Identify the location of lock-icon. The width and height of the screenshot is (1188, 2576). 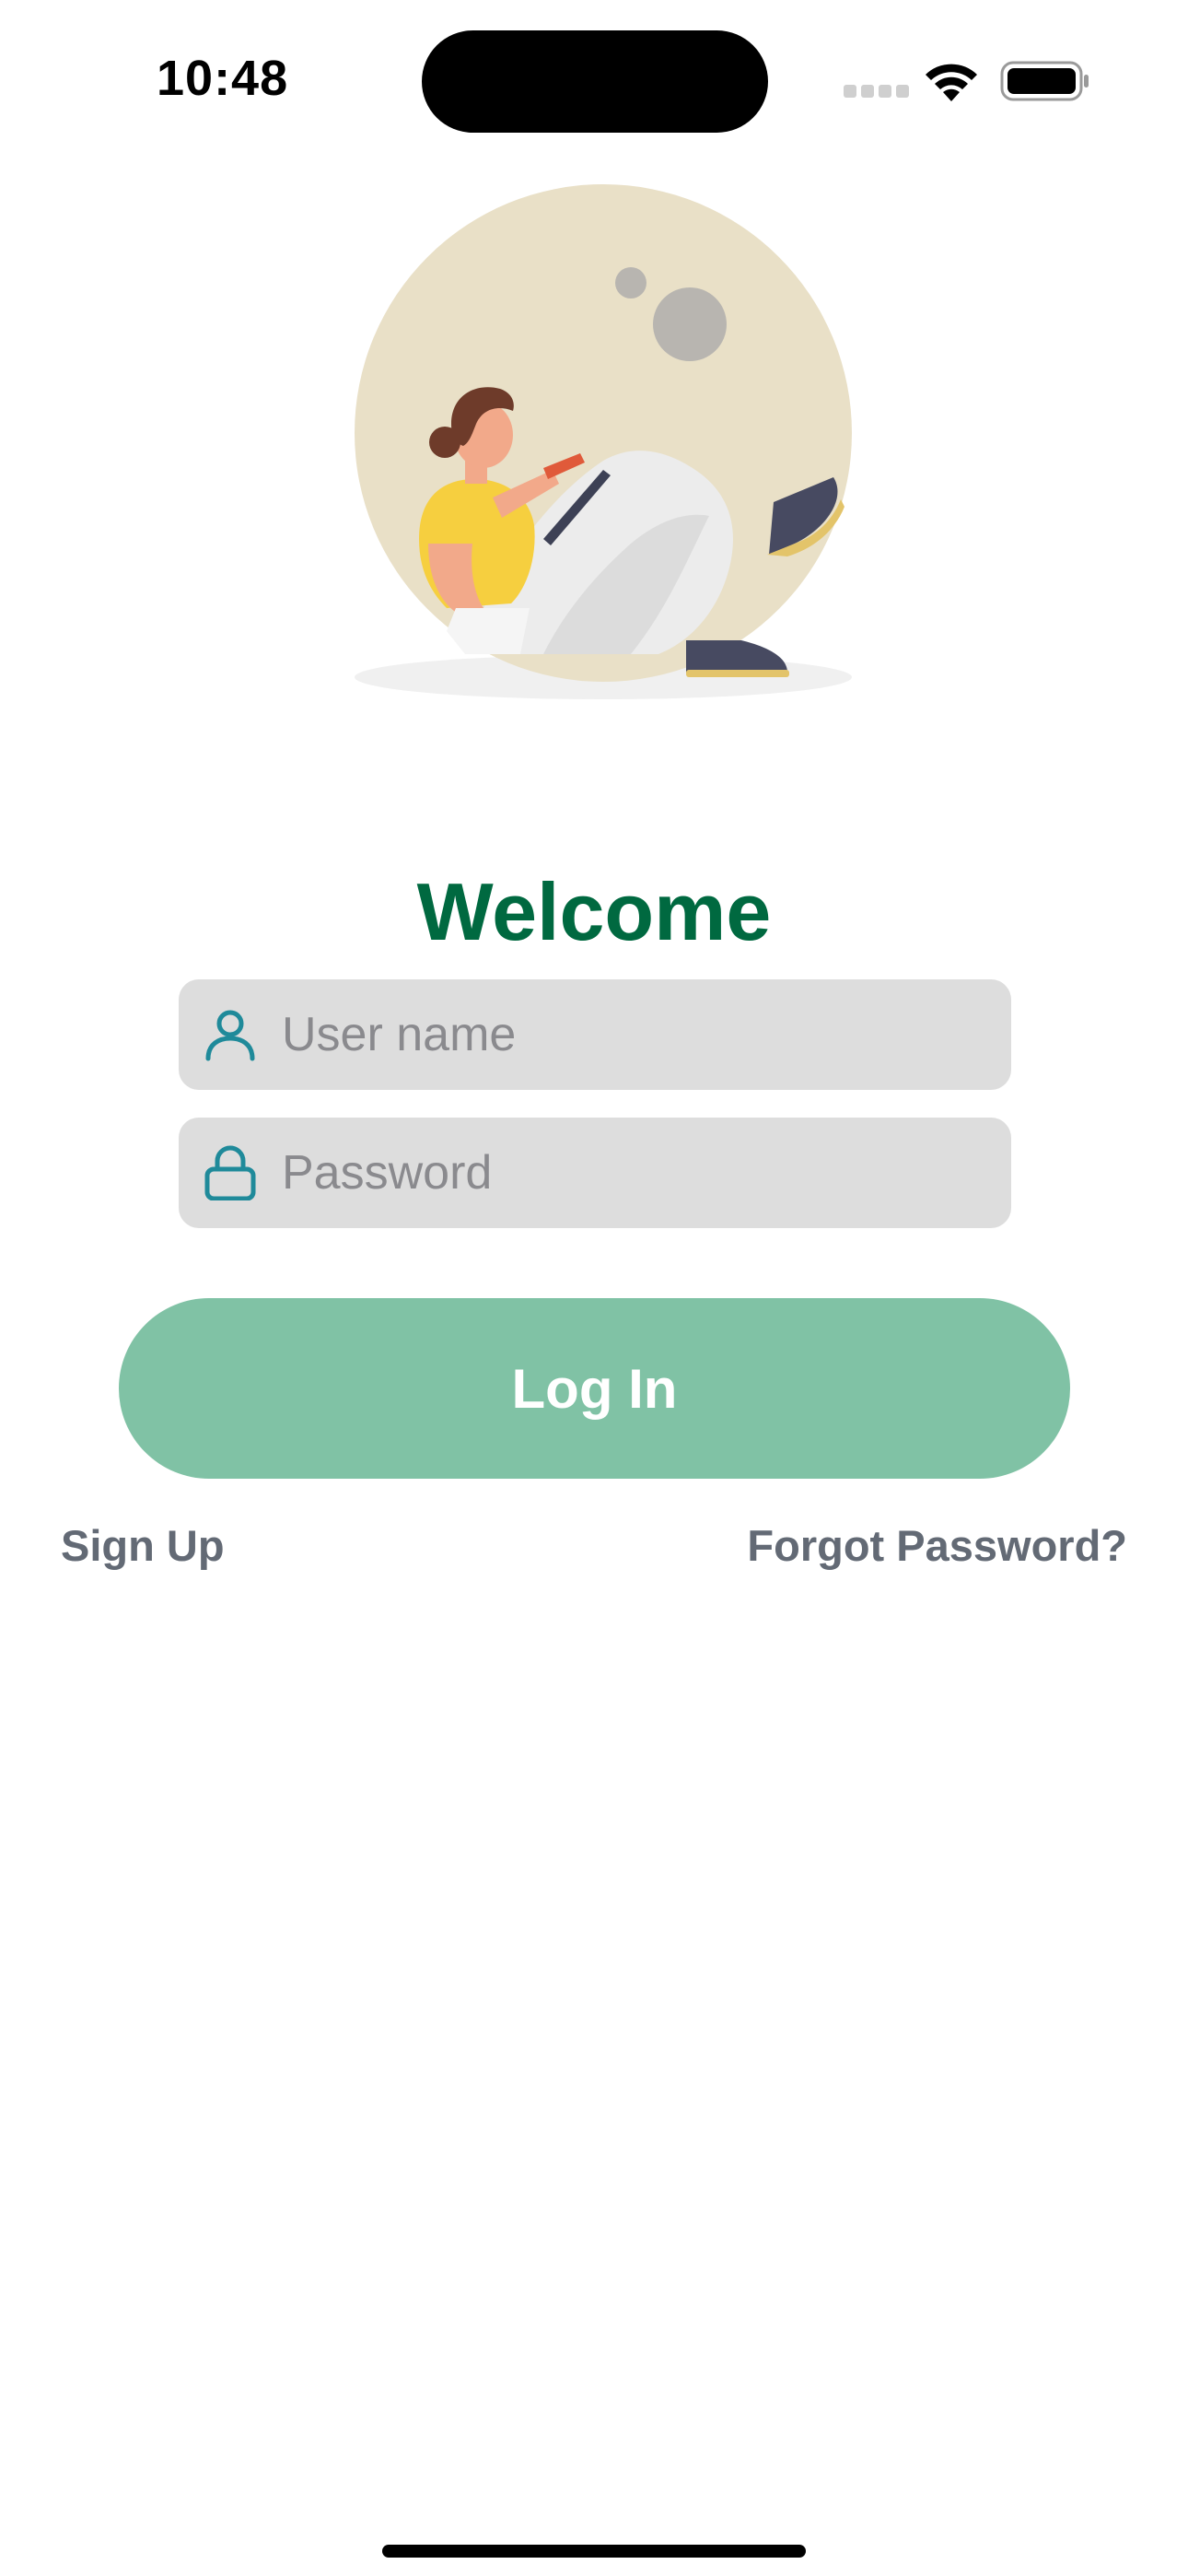
(230, 1172).